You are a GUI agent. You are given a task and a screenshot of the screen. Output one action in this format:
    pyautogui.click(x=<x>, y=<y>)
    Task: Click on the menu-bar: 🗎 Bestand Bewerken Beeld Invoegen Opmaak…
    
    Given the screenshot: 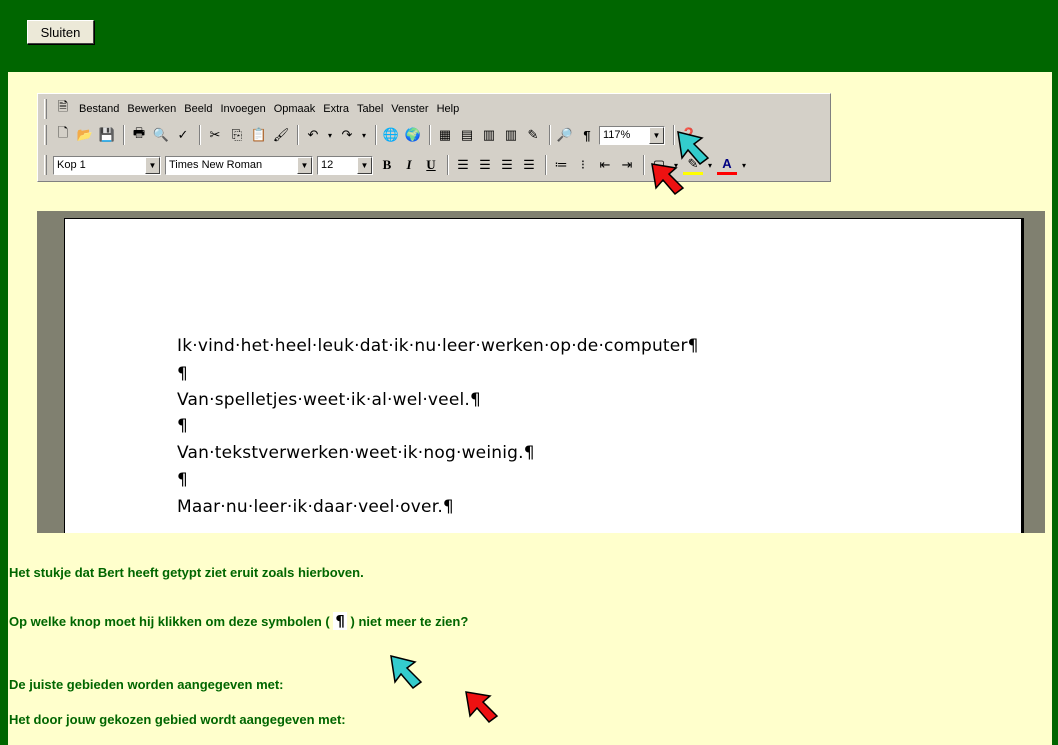 What is the action you would take?
    pyautogui.click(x=253, y=109)
    